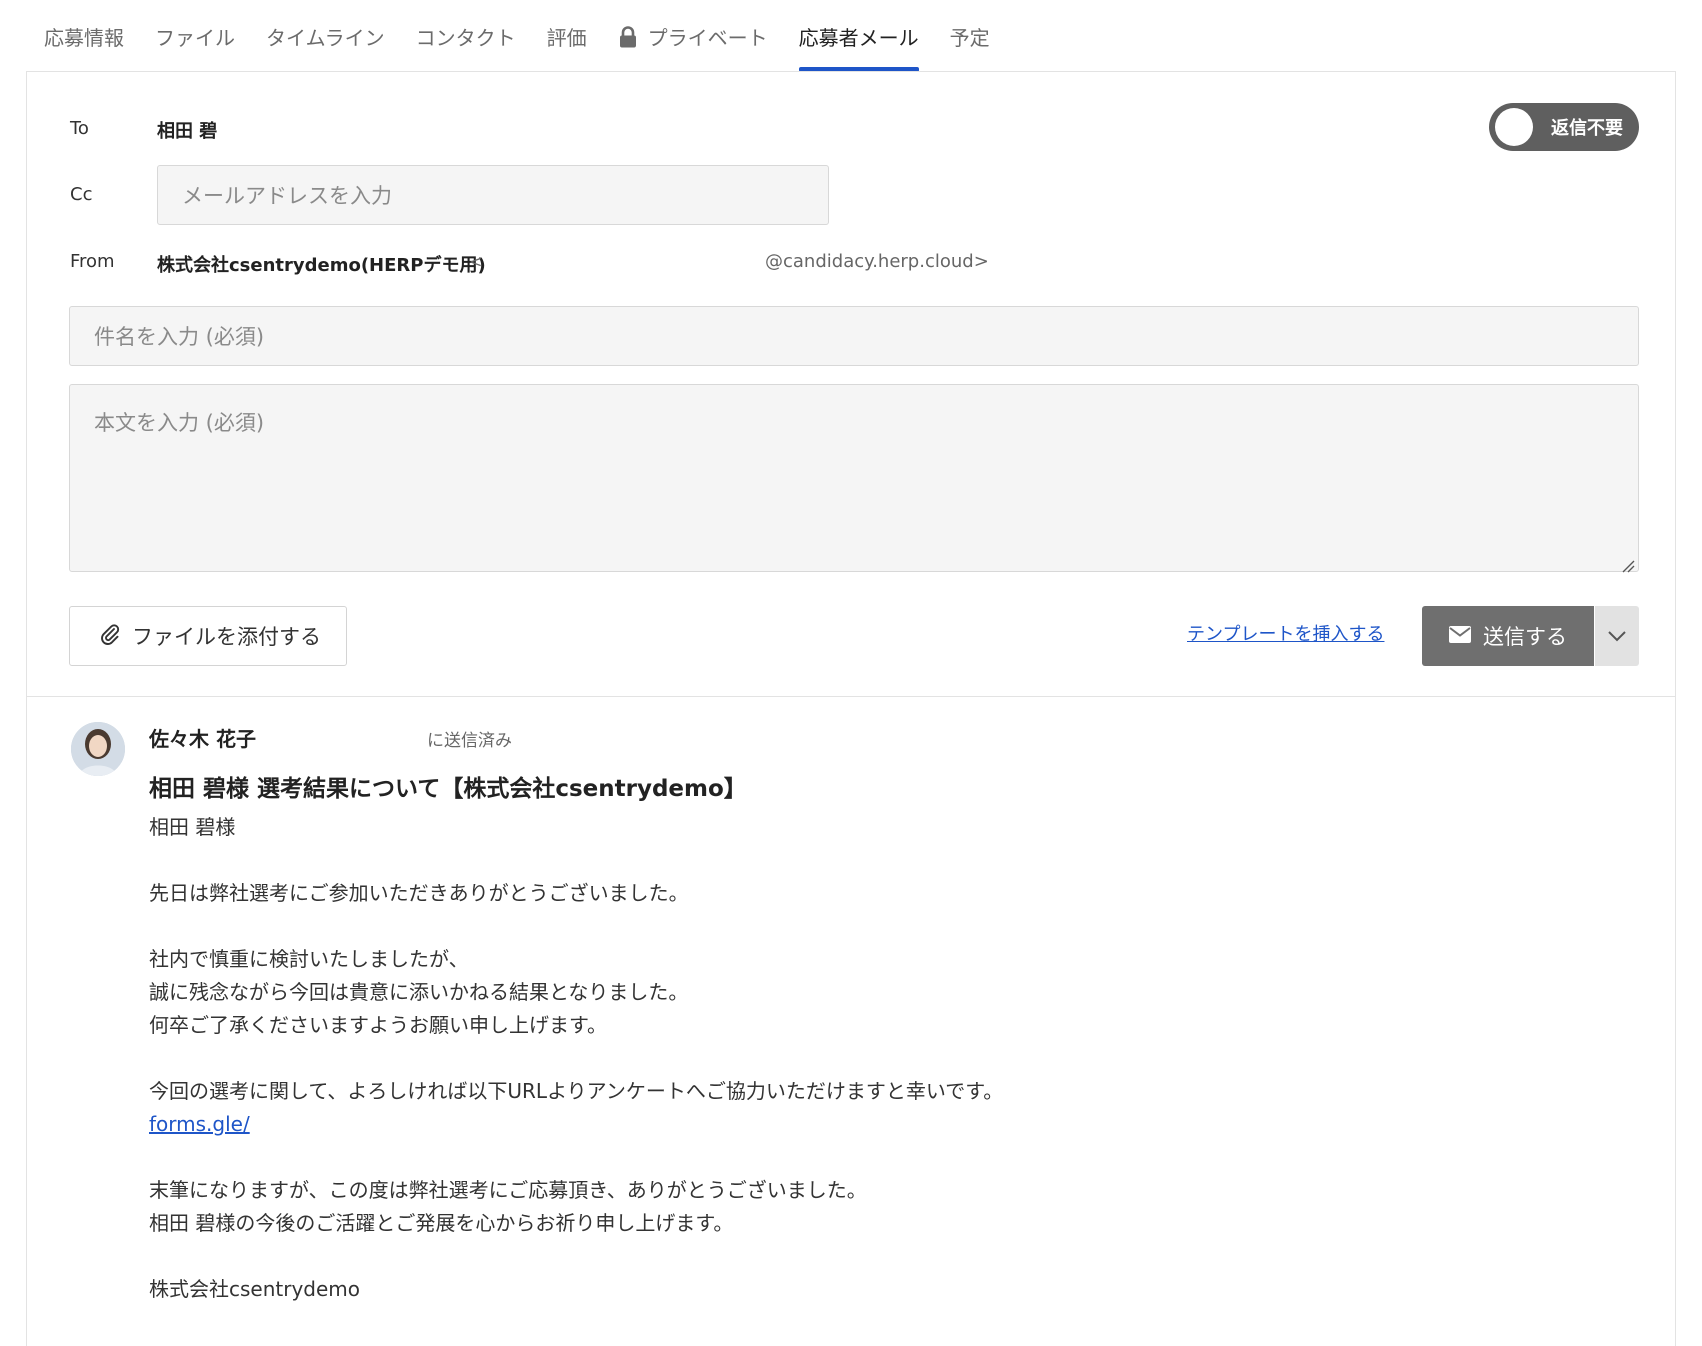 The height and width of the screenshot is (1346, 1702). What do you see at coordinates (202, 739) in the screenshot?
I see `sender-name: 佐々木 花子` at bounding box center [202, 739].